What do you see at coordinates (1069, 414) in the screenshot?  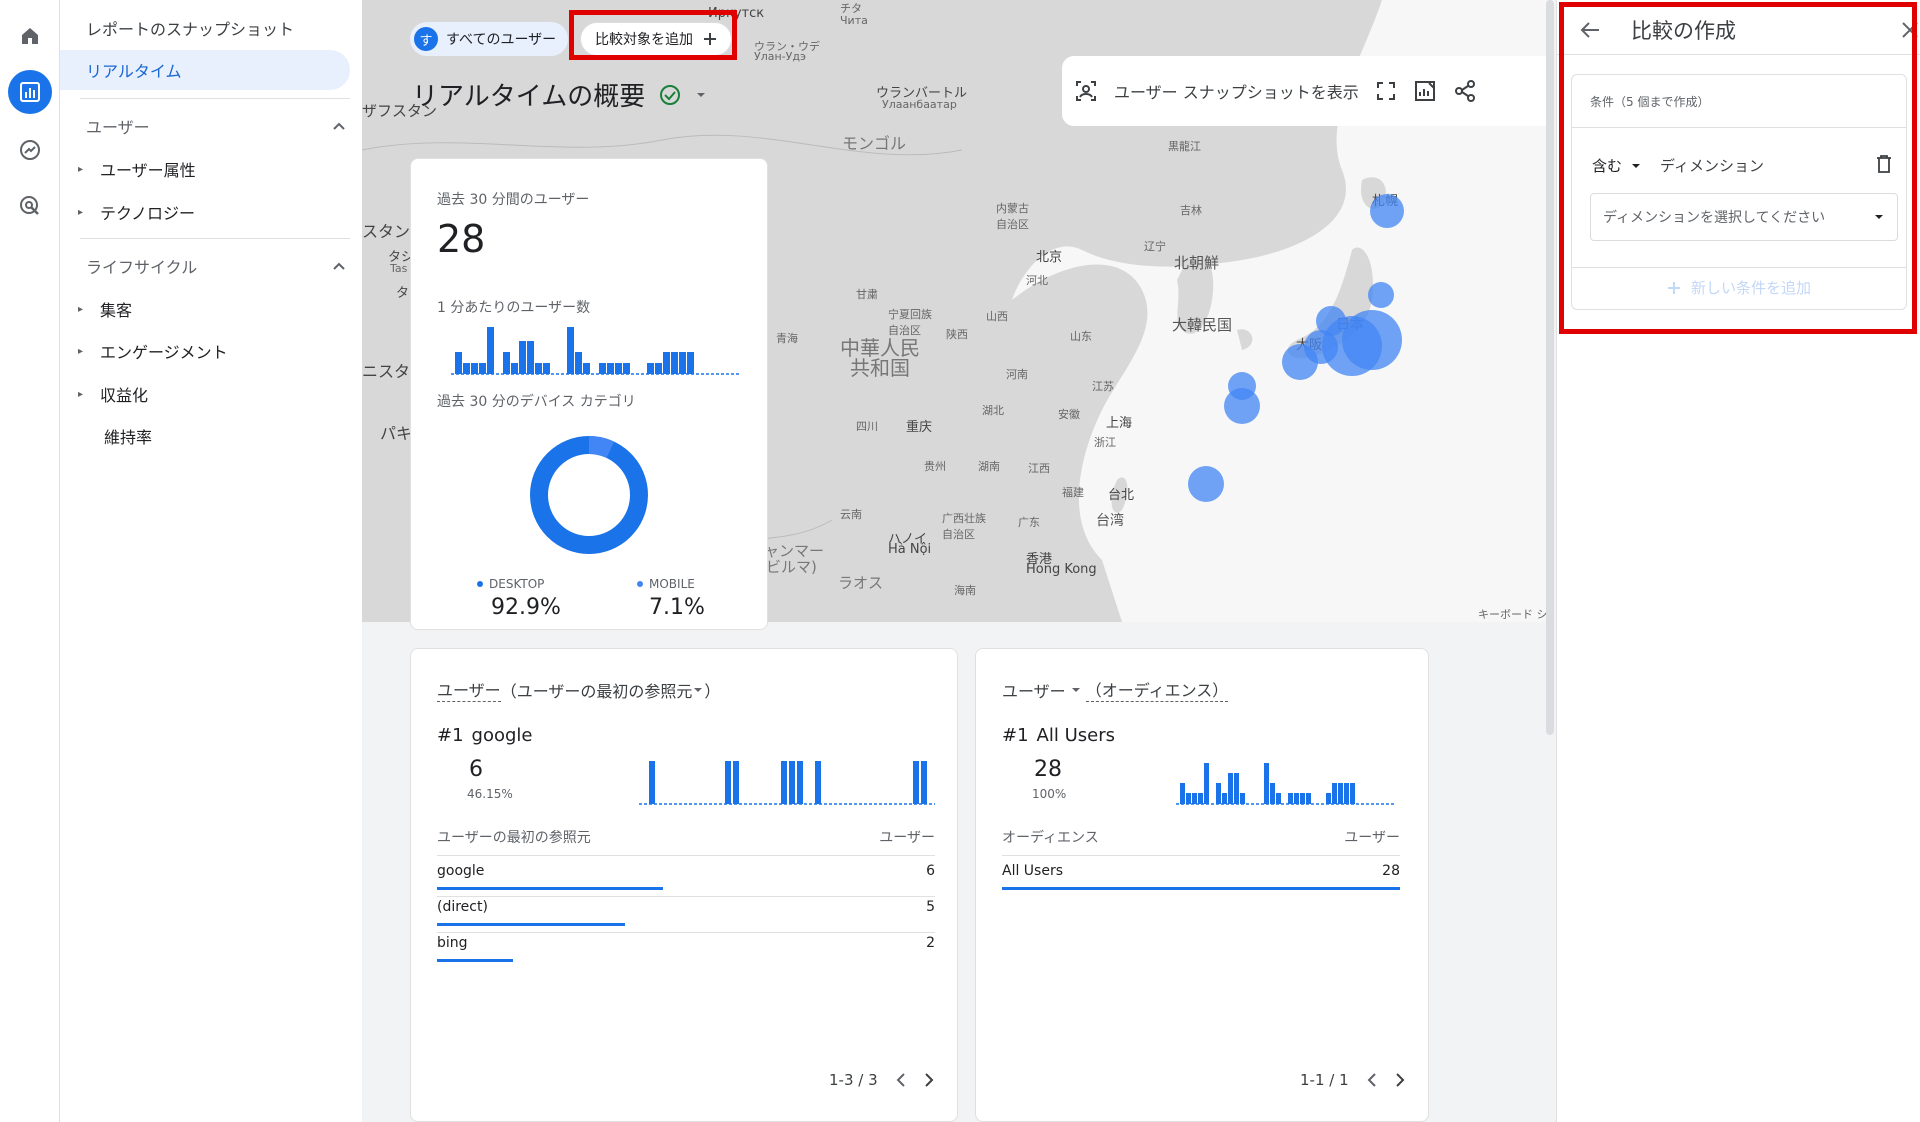 I see `map-label: 安徽` at bounding box center [1069, 414].